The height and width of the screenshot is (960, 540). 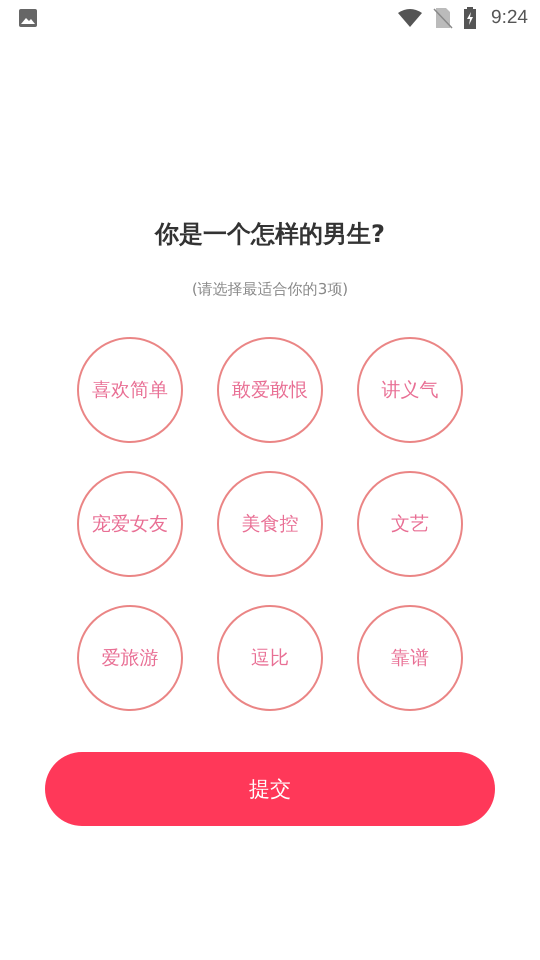 I want to click on option-button: 逗比, so click(x=270, y=658).